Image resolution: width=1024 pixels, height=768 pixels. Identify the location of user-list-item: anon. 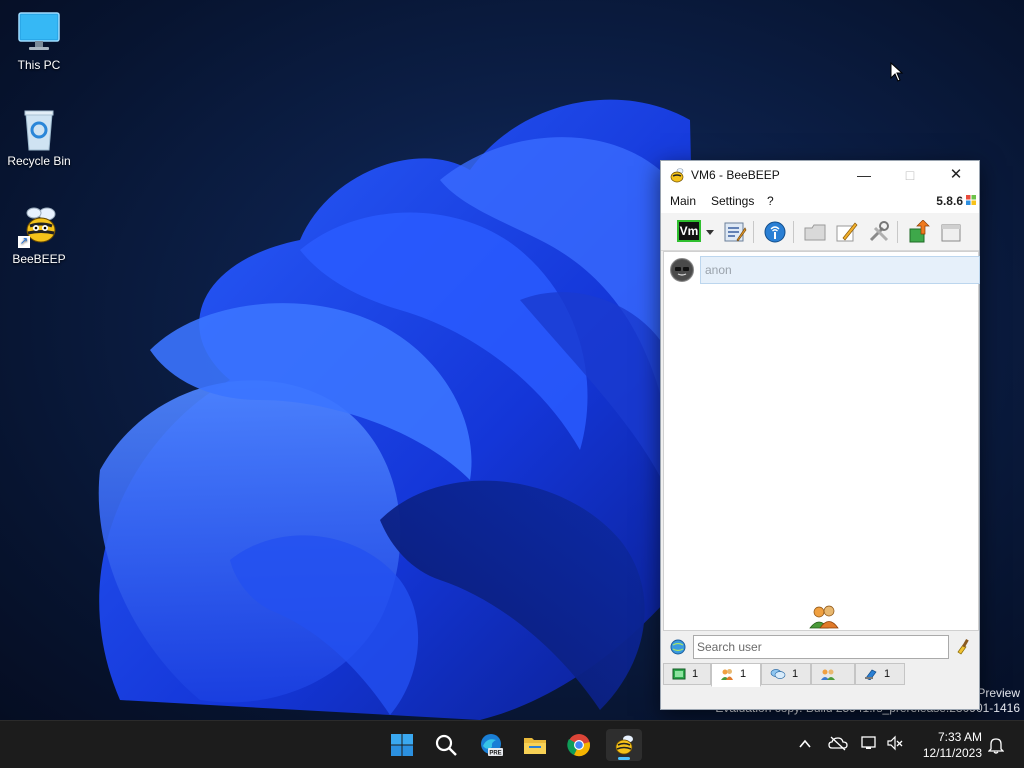
(824, 270).